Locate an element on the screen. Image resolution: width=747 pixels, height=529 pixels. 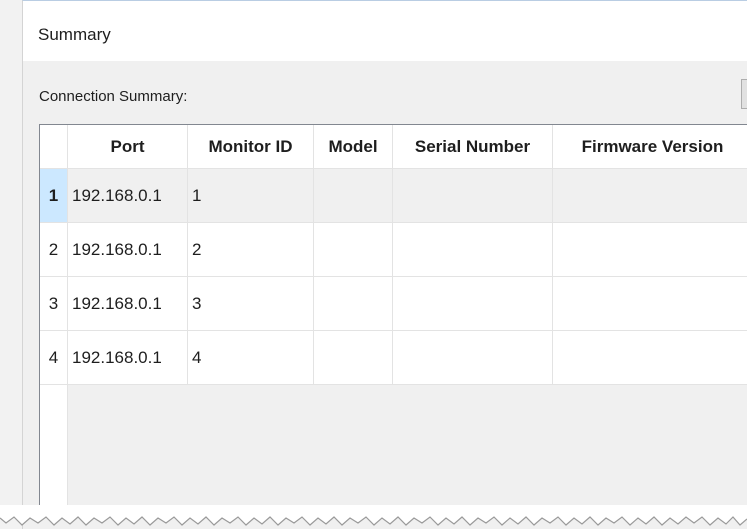
row-header: 1 is located at coordinates (54, 196).